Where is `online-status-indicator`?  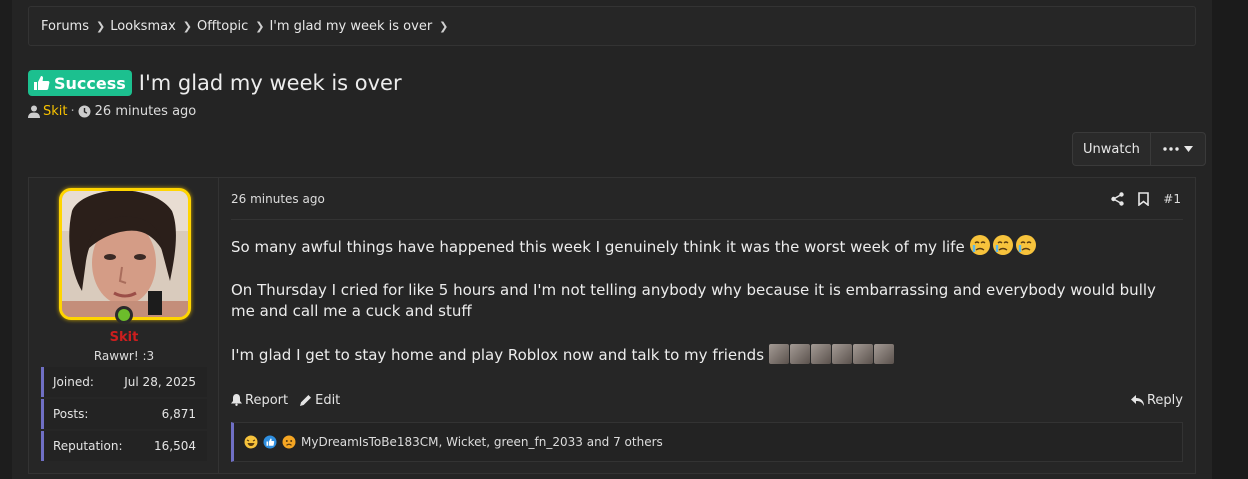
online-status-indicator is located at coordinates (124, 315).